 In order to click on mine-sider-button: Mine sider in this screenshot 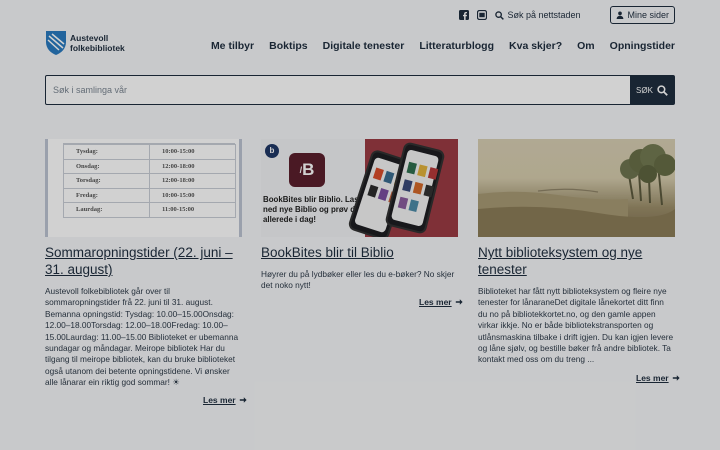, I will do `click(642, 15)`.